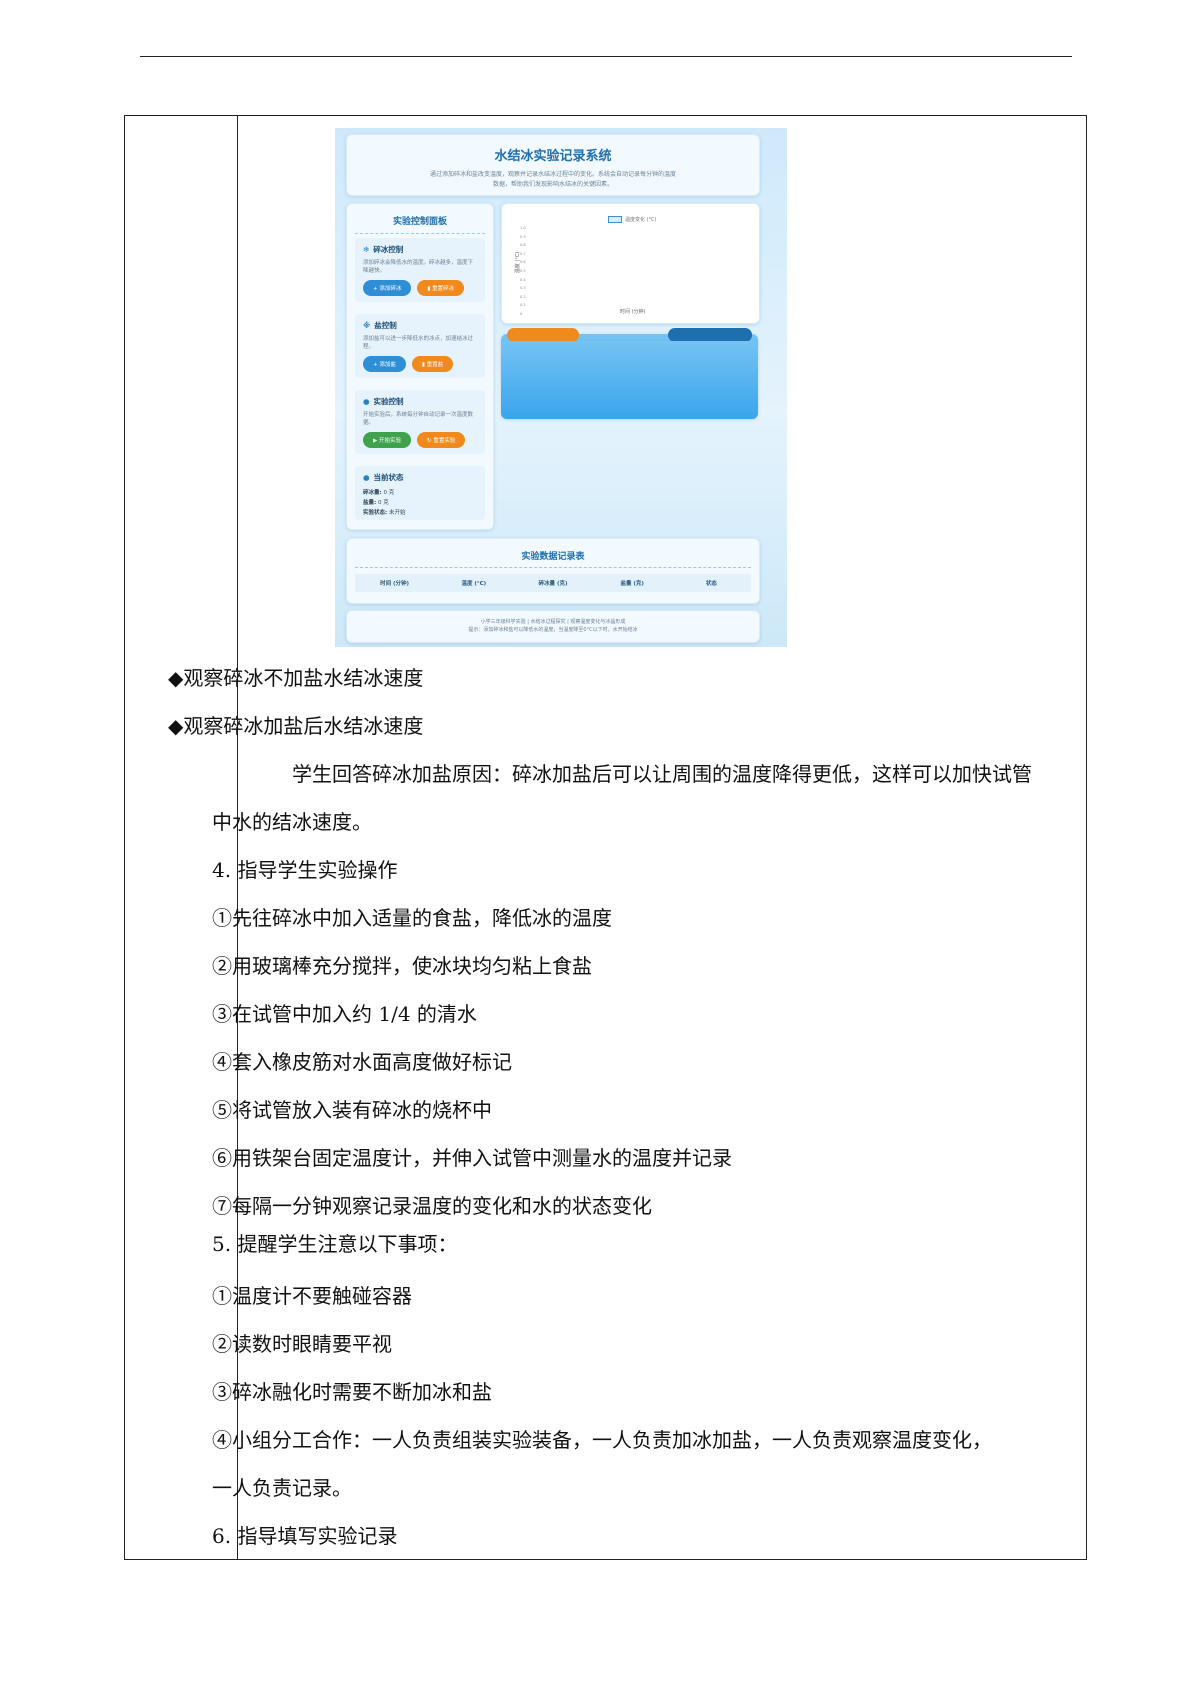 The image size is (1200, 1696). What do you see at coordinates (384, 513) in the screenshot?
I see `experiment-state: 实验状态: 未开始` at bounding box center [384, 513].